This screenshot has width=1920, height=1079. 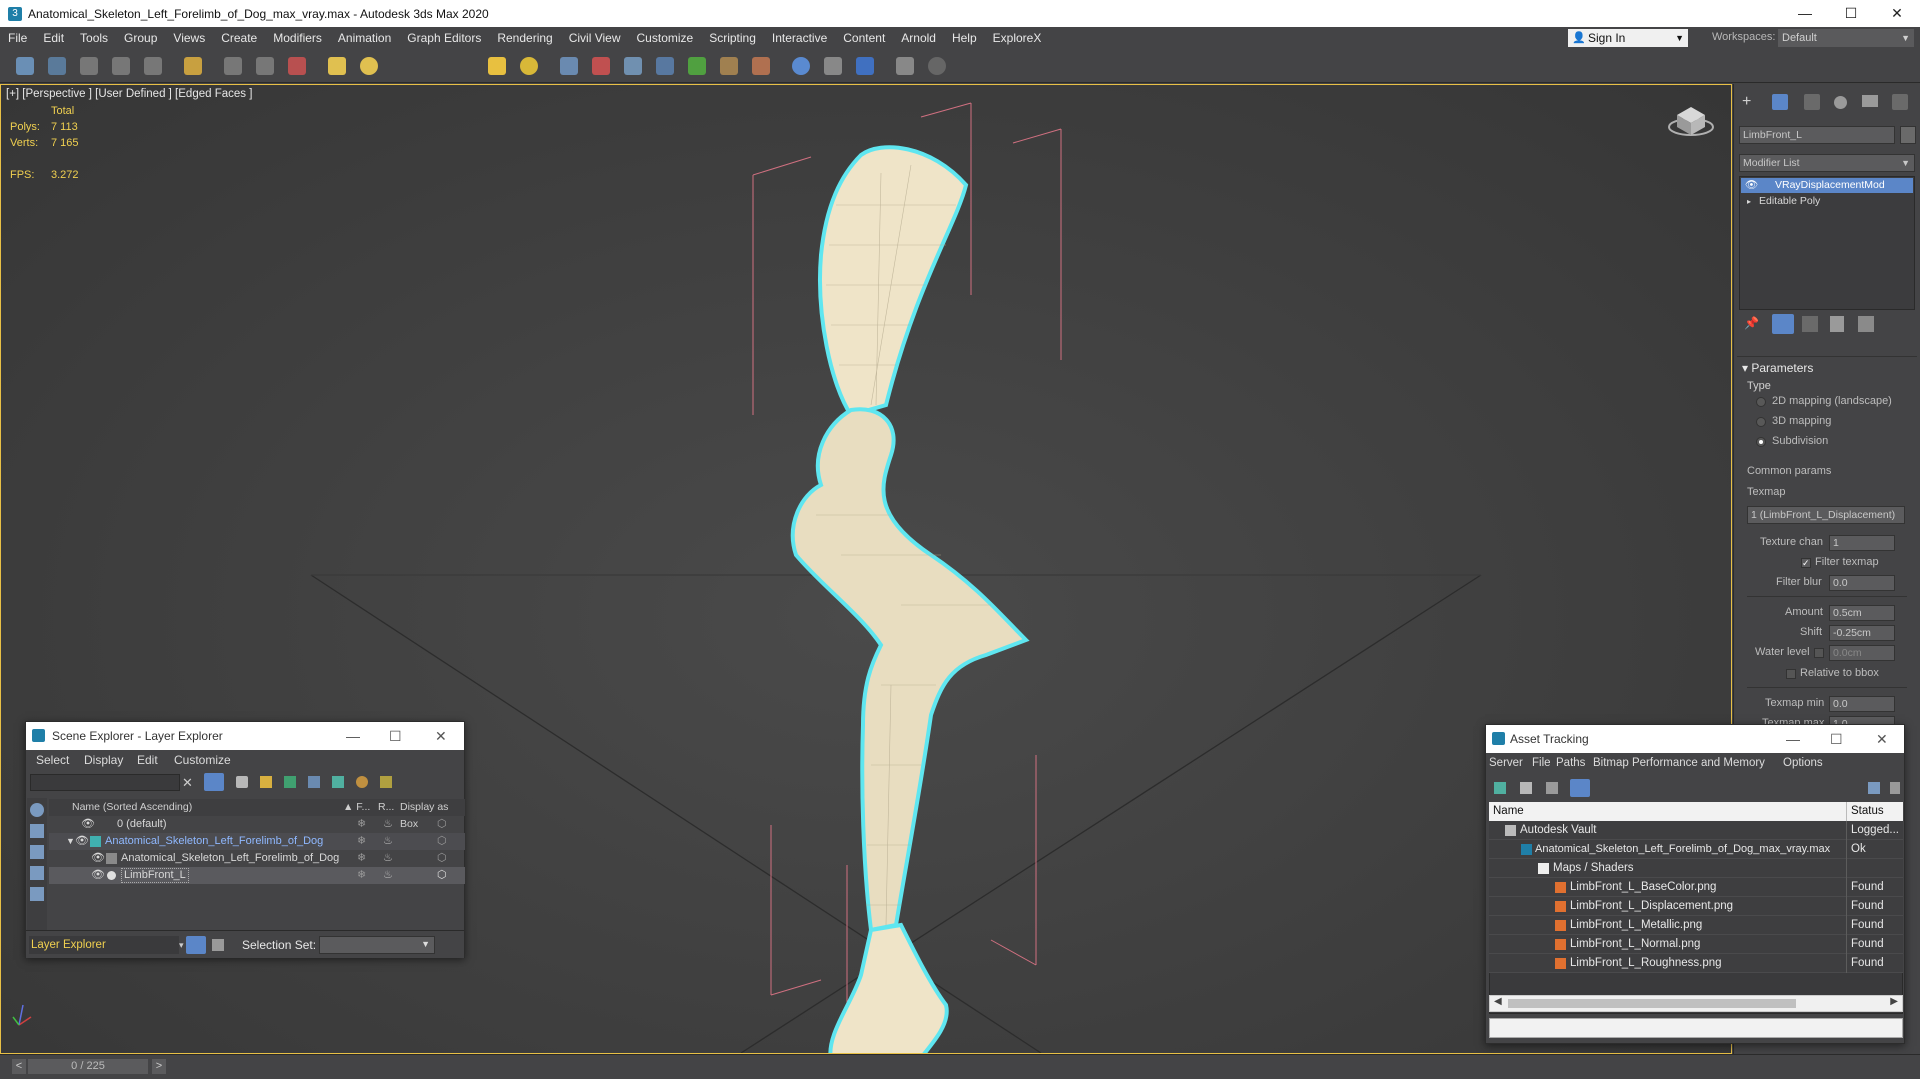 What do you see at coordinates (257, 875) in the screenshot?
I see `tree-row-limbfront: 👁 LimbFront_L ❄ ♨ ⬡` at bounding box center [257, 875].